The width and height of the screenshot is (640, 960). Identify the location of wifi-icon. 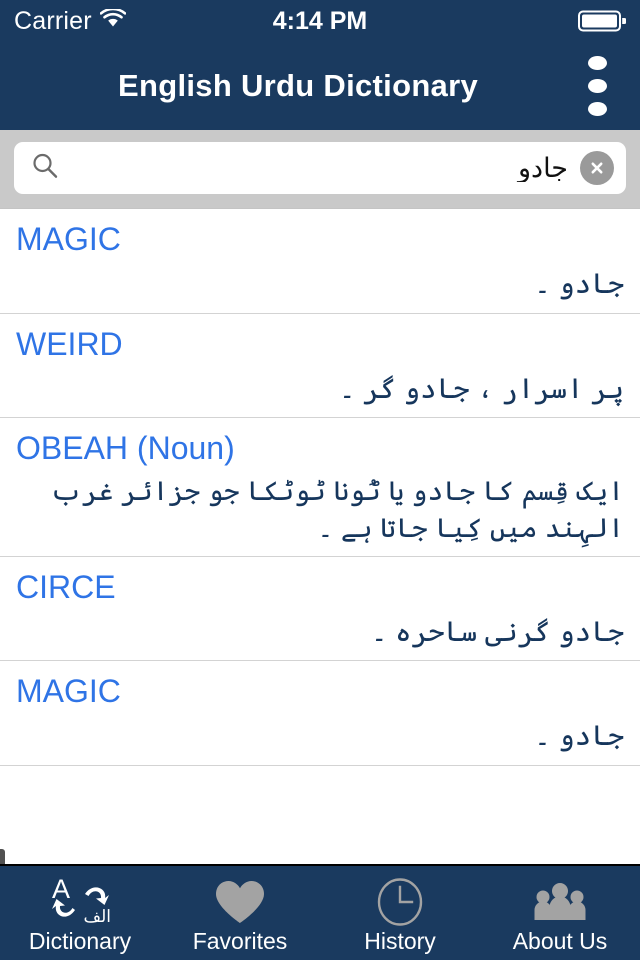
(113, 20).